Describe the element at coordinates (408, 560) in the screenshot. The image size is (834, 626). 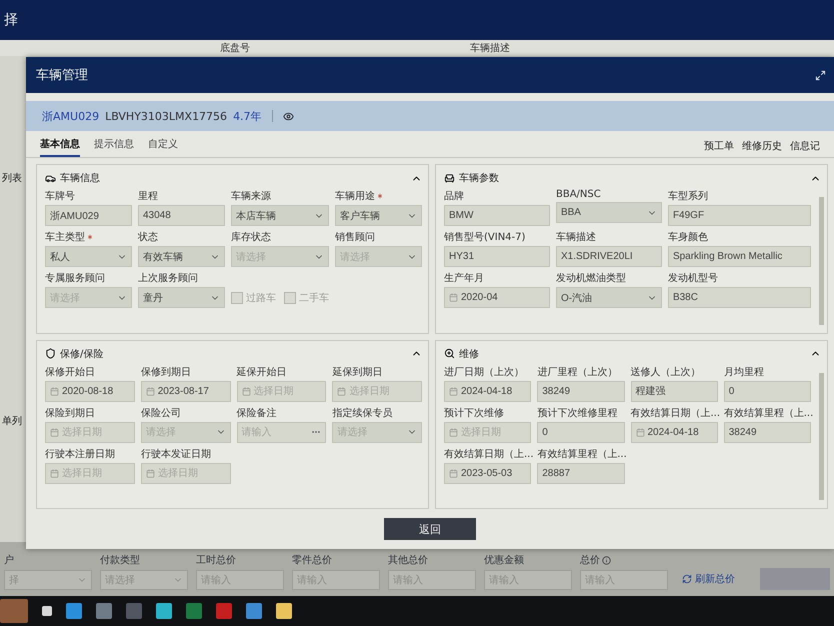
I see `field-label: 其他总价` at that location.